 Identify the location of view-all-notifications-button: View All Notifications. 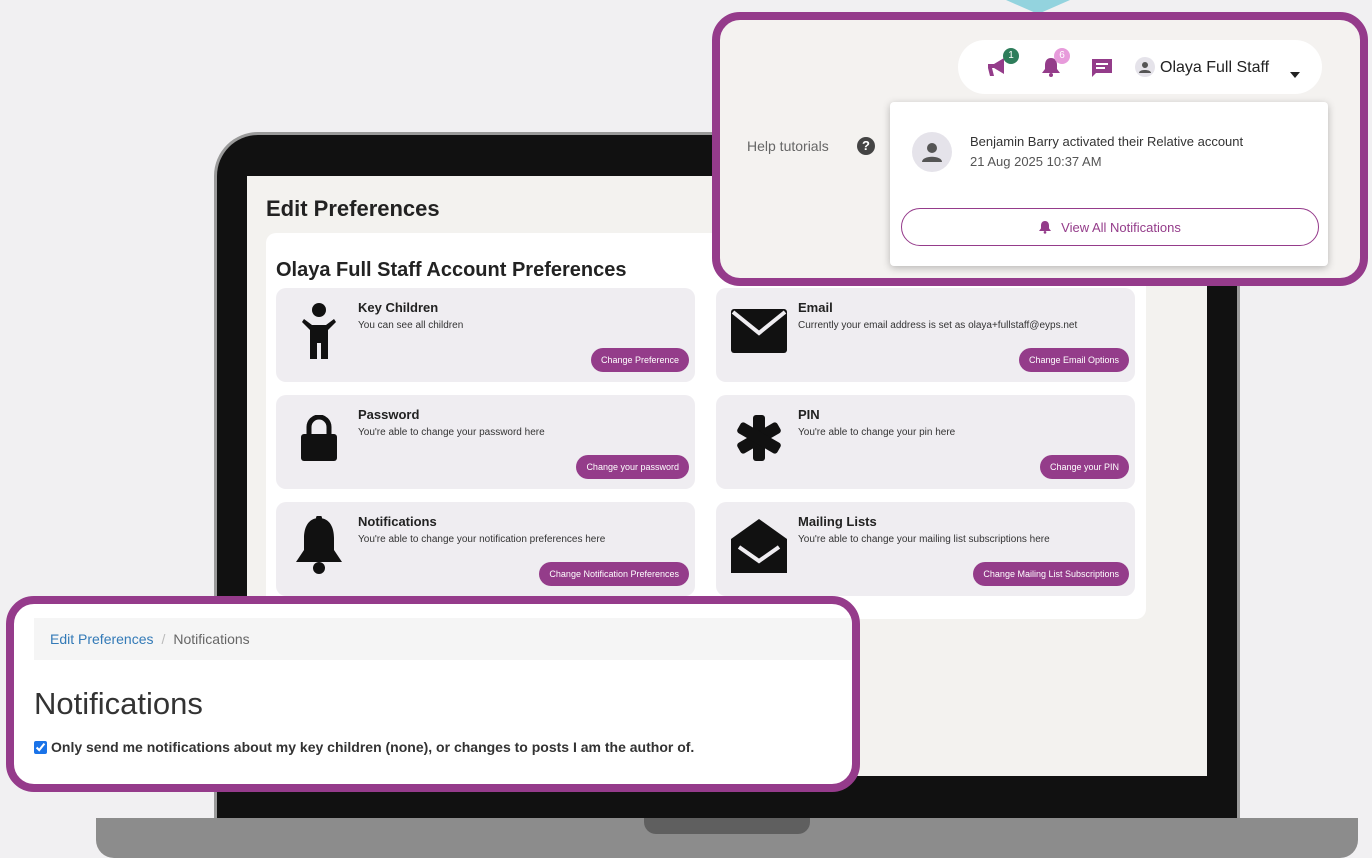
(1110, 227).